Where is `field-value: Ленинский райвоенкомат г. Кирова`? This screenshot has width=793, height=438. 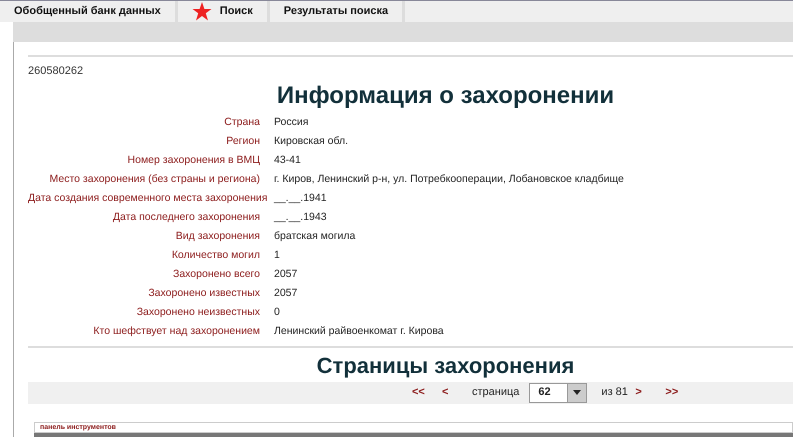 field-value: Ленинский райвоенкомат г. Кирова is located at coordinates (359, 332).